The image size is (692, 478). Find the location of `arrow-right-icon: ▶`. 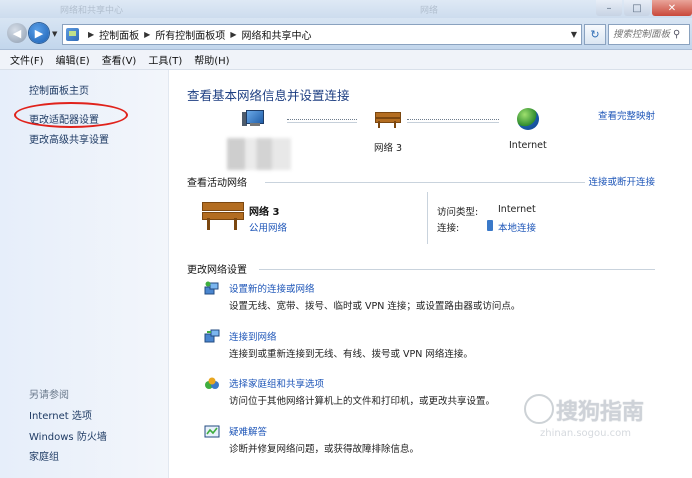

arrow-right-icon: ▶ is located at coordinates (39, 33).